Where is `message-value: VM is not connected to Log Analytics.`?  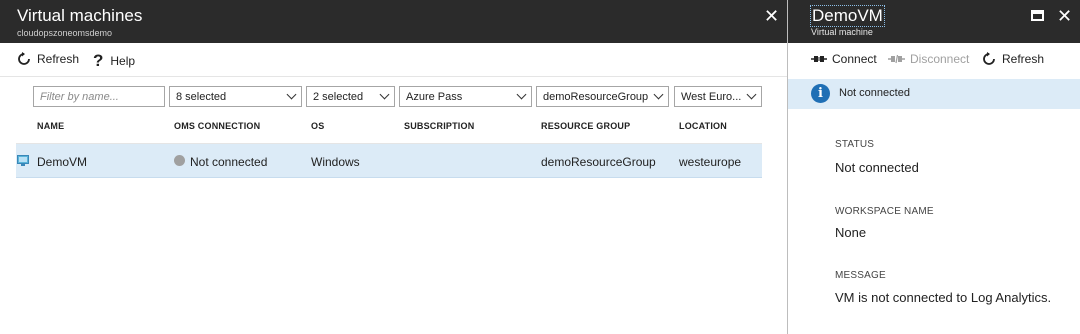
message-value: VM is not connected to Log Analytics. is located at coordinates (943, 297).